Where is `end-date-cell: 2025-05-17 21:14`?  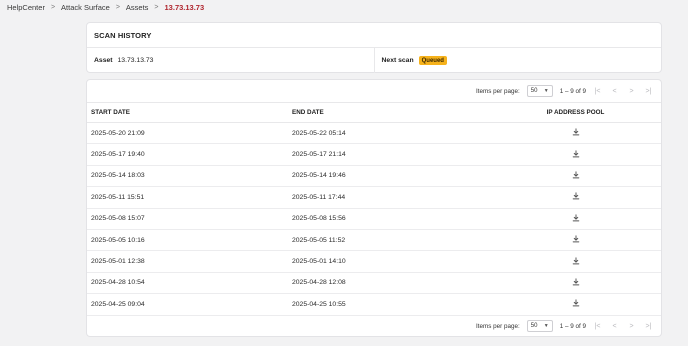 end-date-cell: 2025-05-17 21:14 is located at coordinates (319, 155).